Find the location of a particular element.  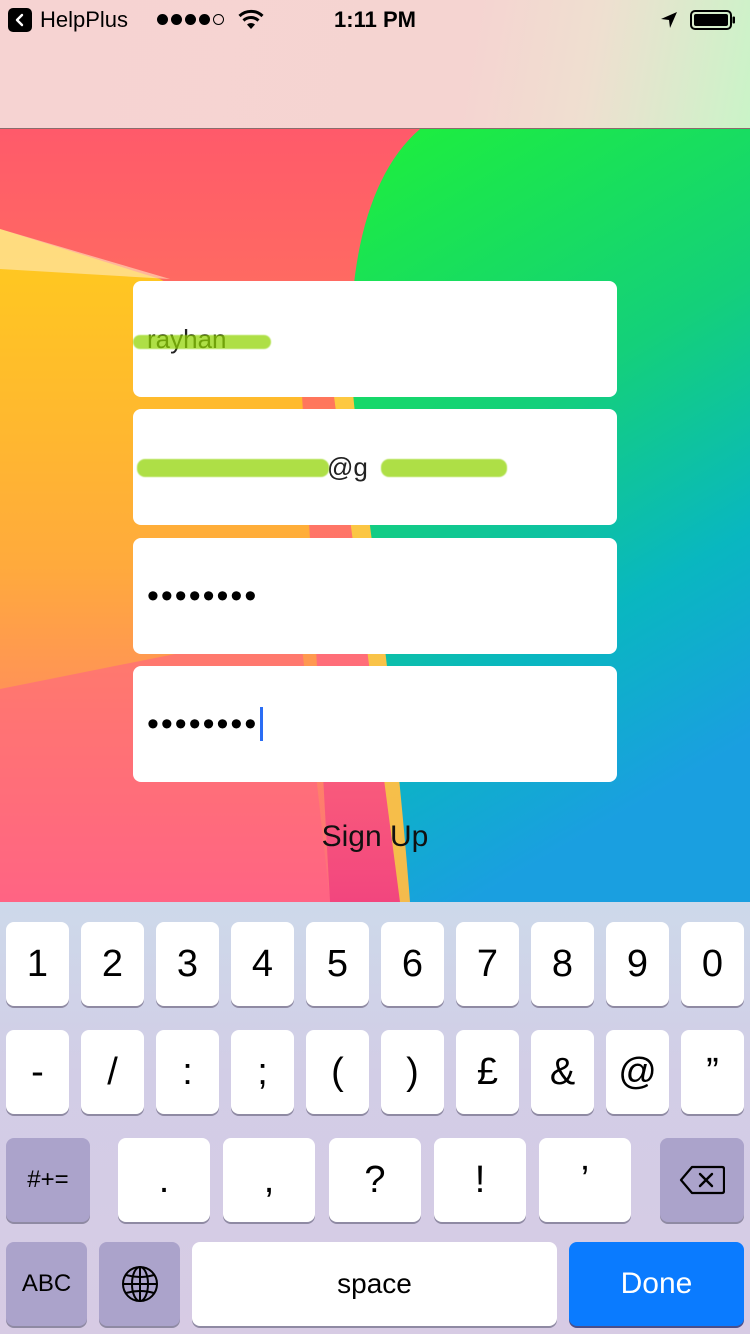

key-quote: ” is located at coordinates (712, 1072).